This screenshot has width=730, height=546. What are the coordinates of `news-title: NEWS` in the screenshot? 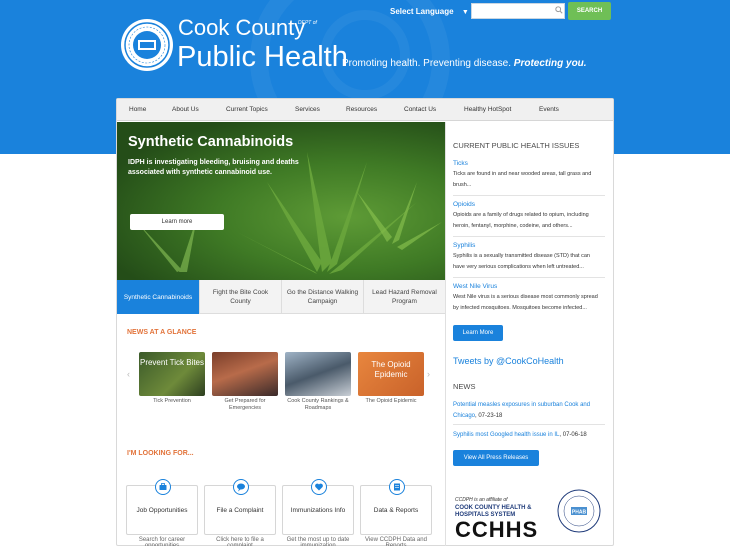 It's located at (464, 386).